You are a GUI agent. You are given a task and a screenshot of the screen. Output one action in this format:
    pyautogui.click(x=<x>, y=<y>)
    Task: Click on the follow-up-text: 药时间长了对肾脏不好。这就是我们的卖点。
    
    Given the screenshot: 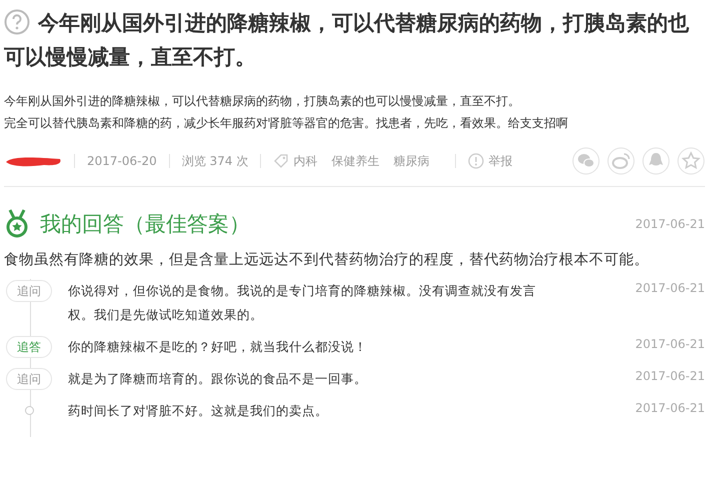 What is the action you would take?
    pyautogui.click(x=198, y=411)
    